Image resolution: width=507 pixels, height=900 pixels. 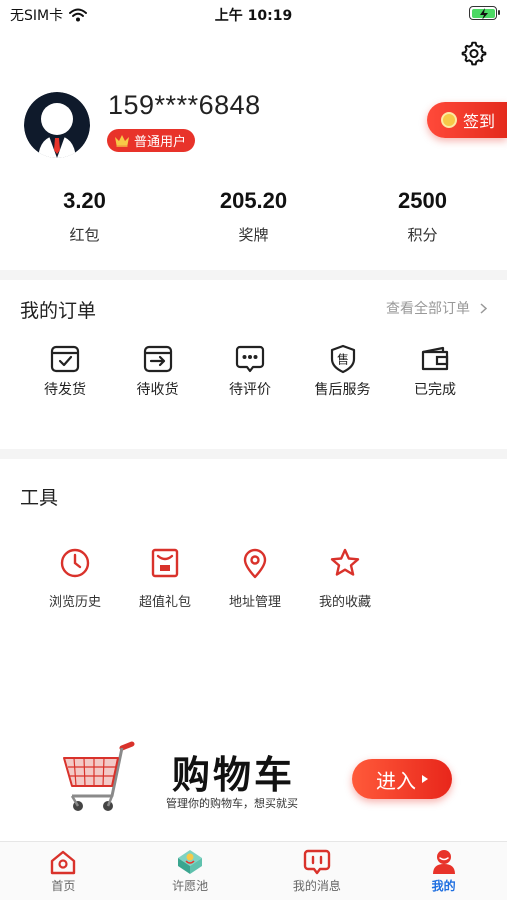 What do you see at coordinates (58, 311) in the screenshot?
I see `orders-title: 我的订单` at bounding box center [58, 311].